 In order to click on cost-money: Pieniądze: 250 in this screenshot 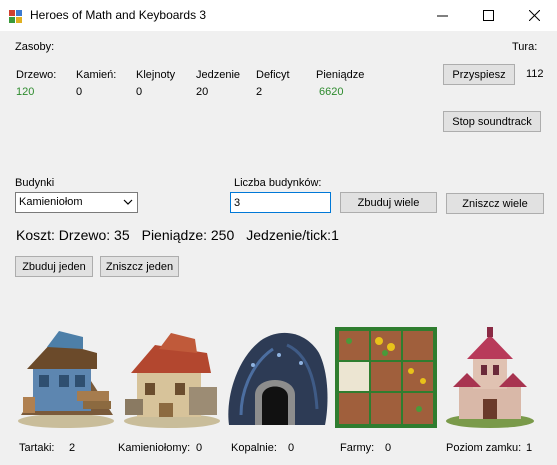, I will do `click(188, 235)`.